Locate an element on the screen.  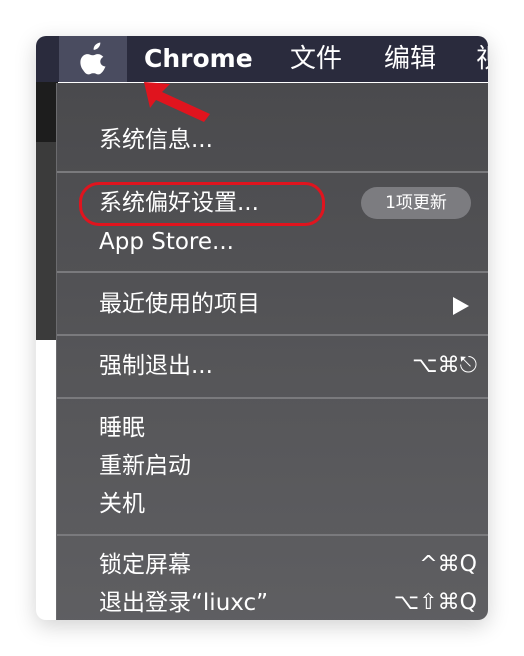
submenu-arrow-icon is located at coordinates (461, 306).